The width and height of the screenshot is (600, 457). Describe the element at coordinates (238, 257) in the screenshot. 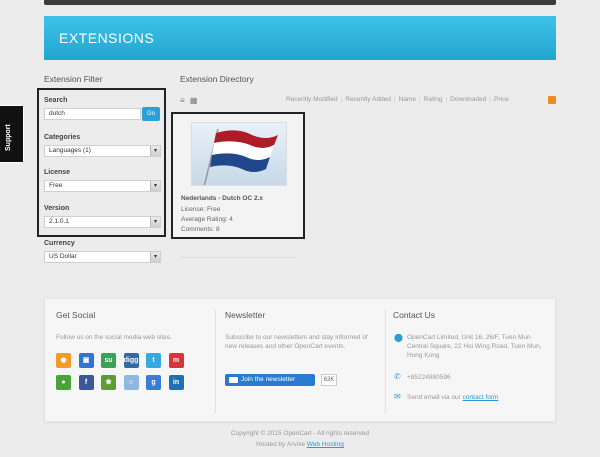

I see `results-divider` at that location.